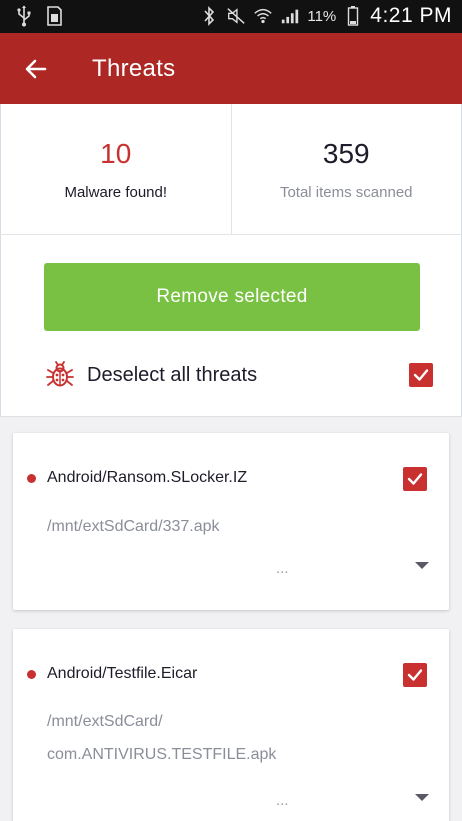  I want to click on status-right-icons: 11% 4:21 PM, so click(325, 16).